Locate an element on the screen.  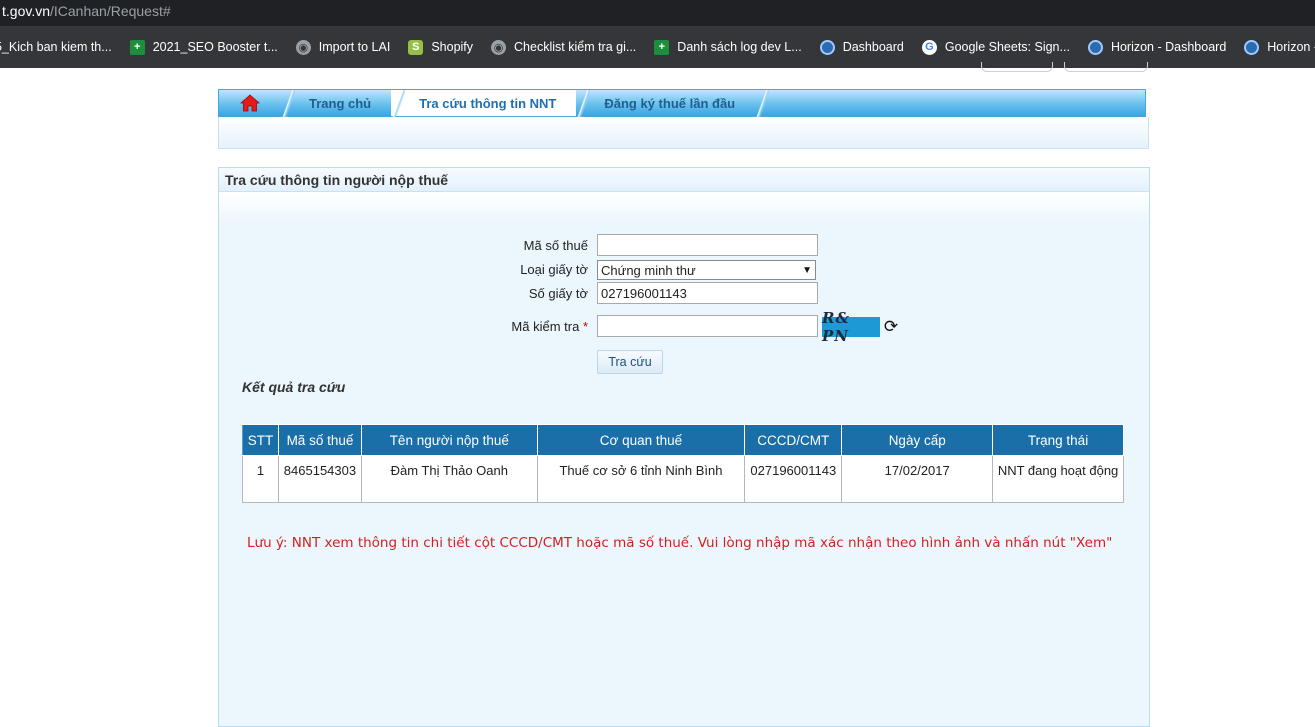
col-header: Trạng thái is located at coordinates (1058, 440).